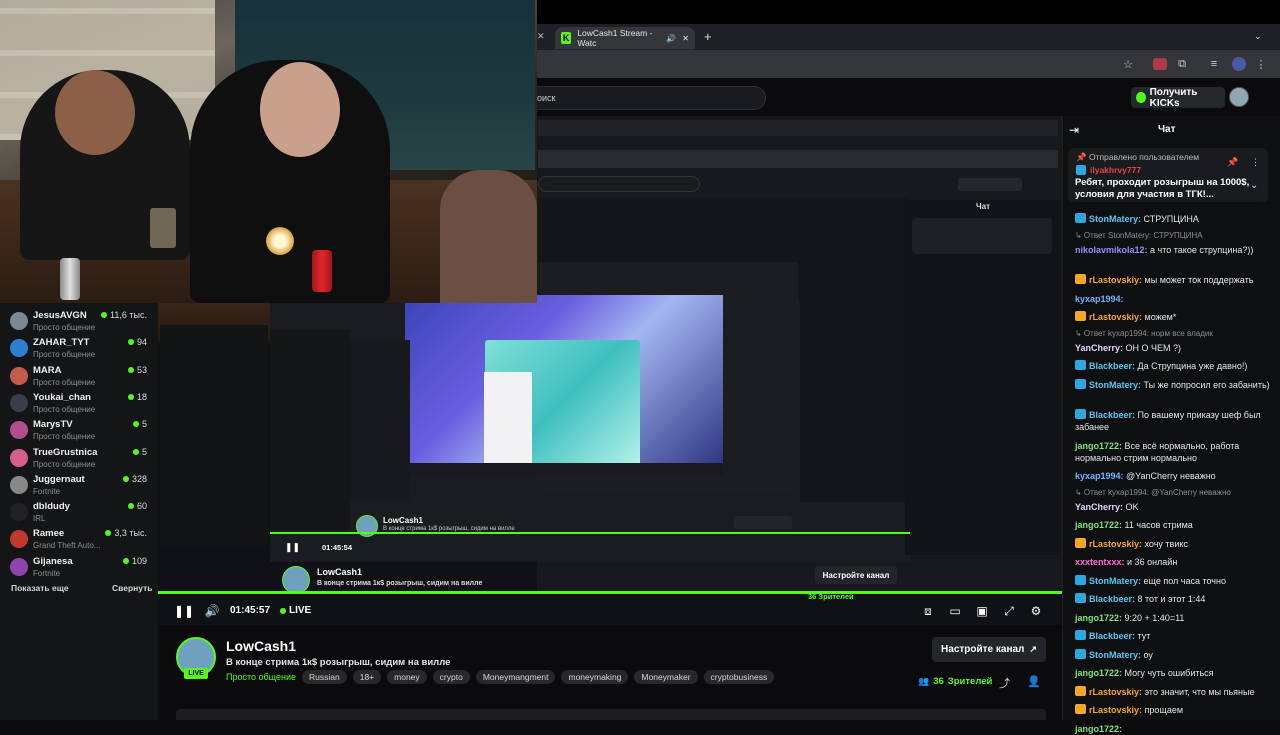  Describe the element at coordinates (671, 38) in the screenshot. I see `tab-audio-icon: 🔊` at that location.